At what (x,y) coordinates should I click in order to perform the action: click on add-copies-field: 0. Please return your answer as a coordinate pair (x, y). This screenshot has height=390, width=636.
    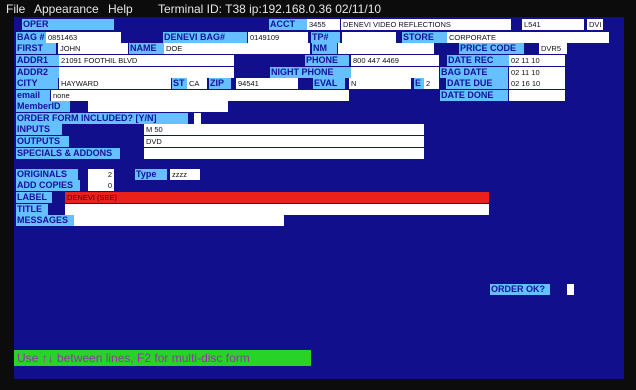
    Looking at the image, I should click on (101, 185).